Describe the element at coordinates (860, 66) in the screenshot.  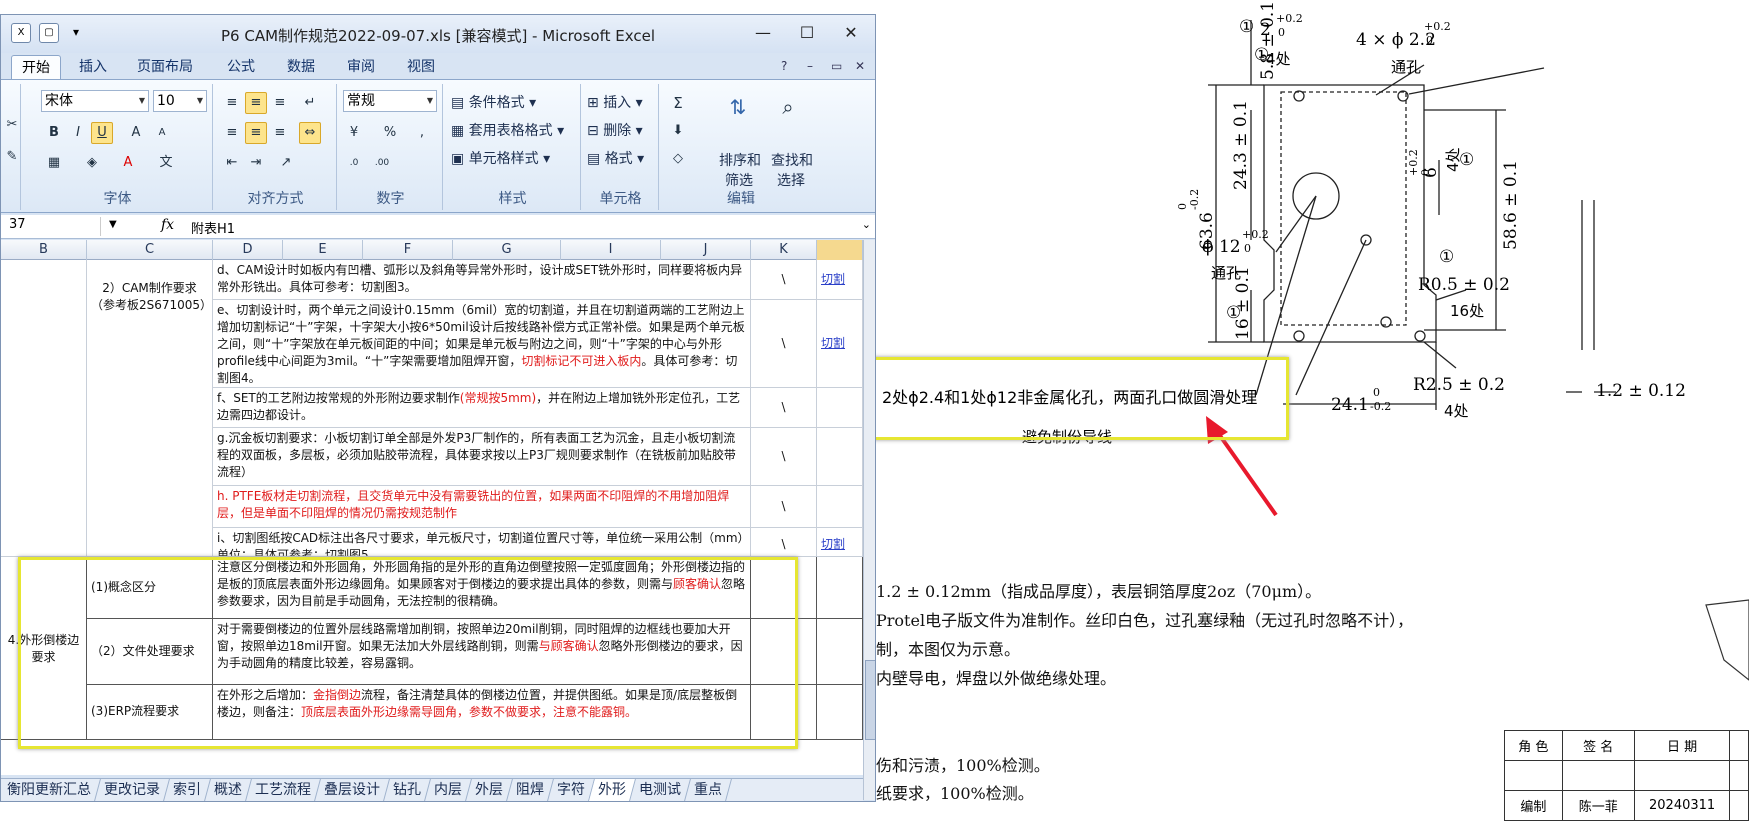
I see `ribbon-close-icon: ✕` at that location.